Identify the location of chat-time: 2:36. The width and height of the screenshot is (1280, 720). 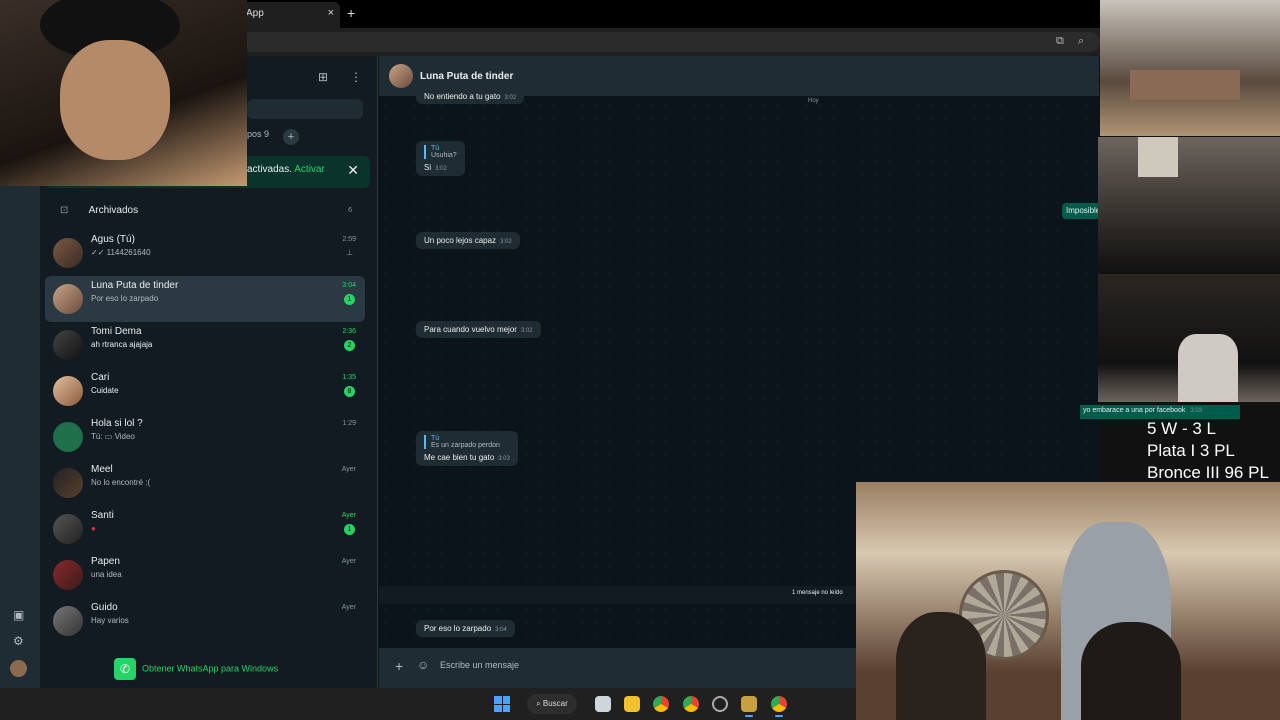
(349, 331).